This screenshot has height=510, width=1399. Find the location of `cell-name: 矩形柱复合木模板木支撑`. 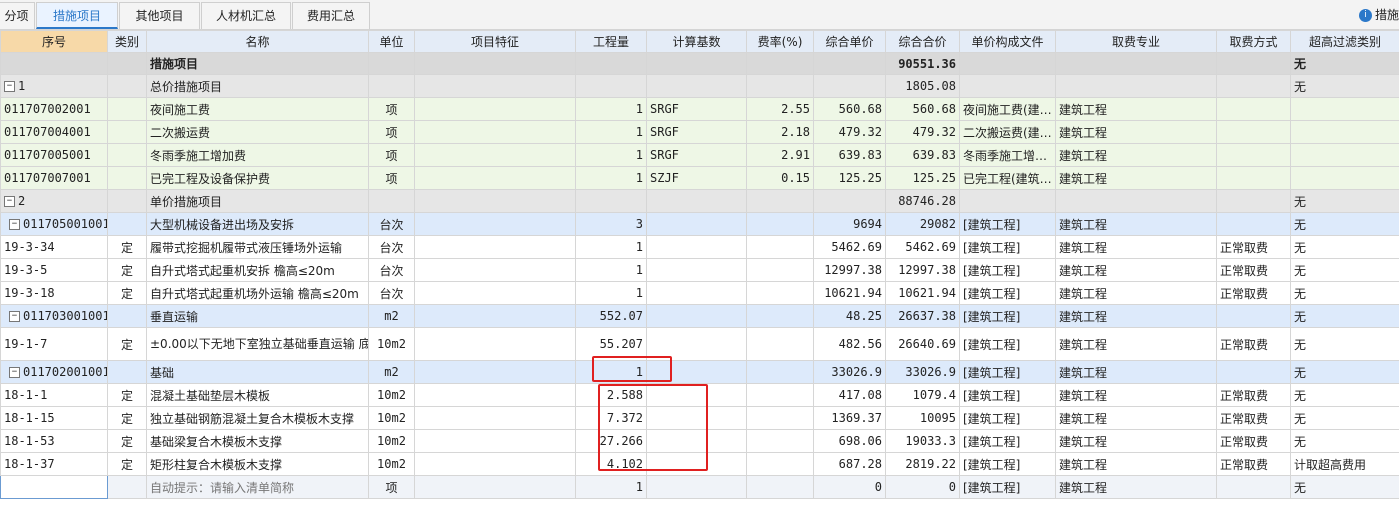

cell-name: 矩形柱复合木模板木支撑 is located at coordinates (257, 464).